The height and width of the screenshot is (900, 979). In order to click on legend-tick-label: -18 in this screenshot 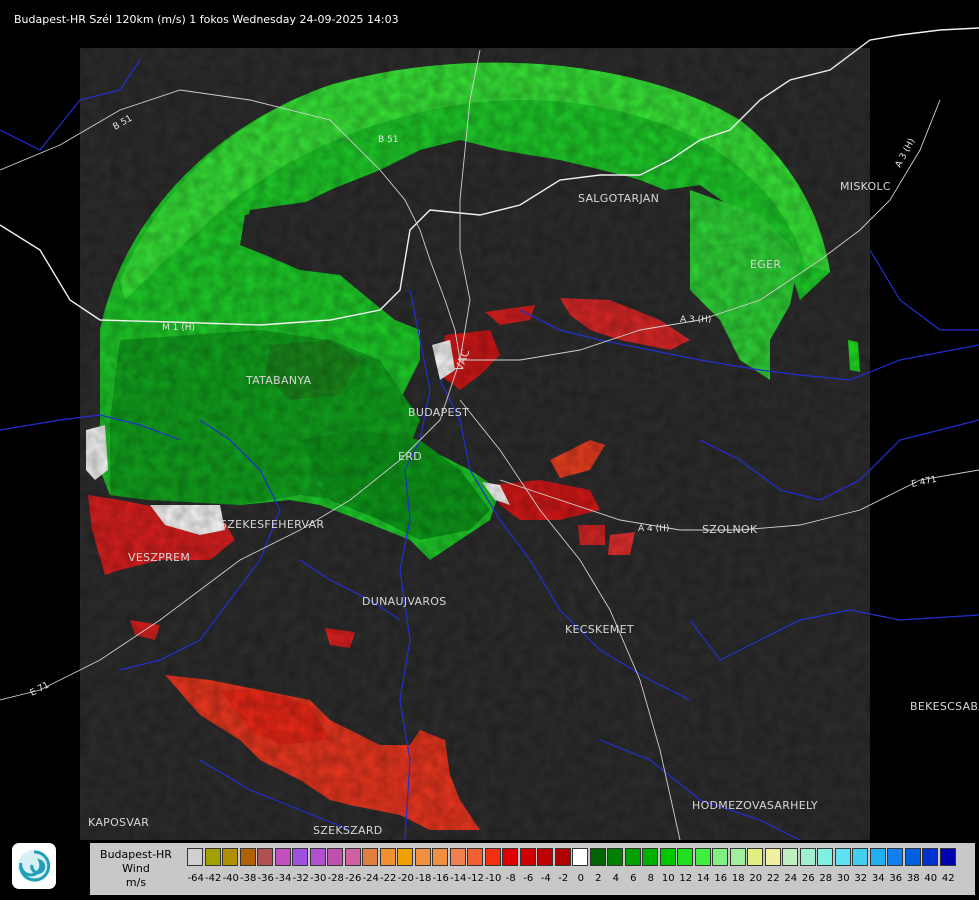, I will do `click(423, 878)`.